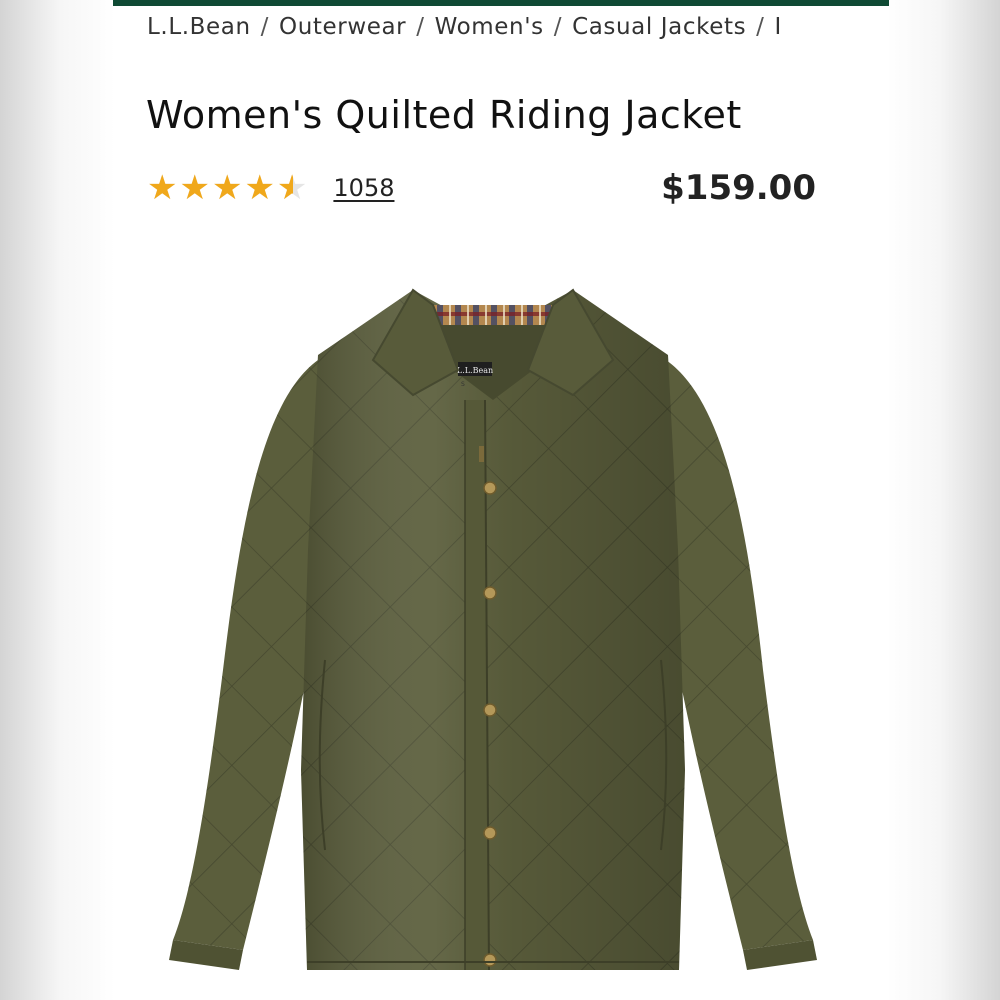 The image size is (1000, 1000). Describe the element at coordinates (489, 27) in the screenshot. I see `breadcrumb-item-womens: Women's` at that location.